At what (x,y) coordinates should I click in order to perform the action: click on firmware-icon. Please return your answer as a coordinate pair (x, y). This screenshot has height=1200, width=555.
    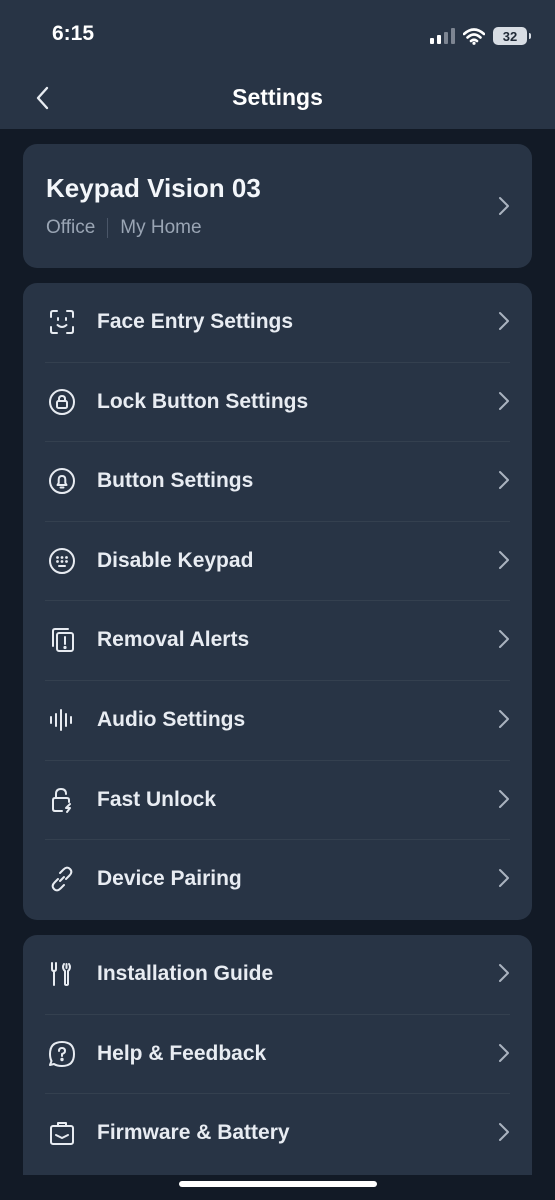
    Looking at the image, I should click on (62, 1133).